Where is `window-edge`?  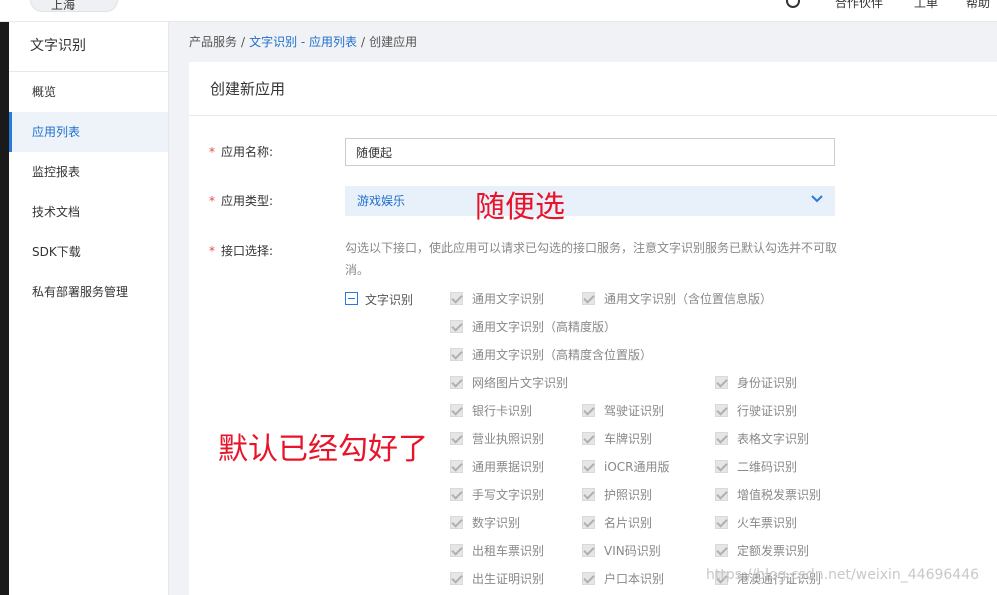
window-edge is located at coordinates (4, 297).